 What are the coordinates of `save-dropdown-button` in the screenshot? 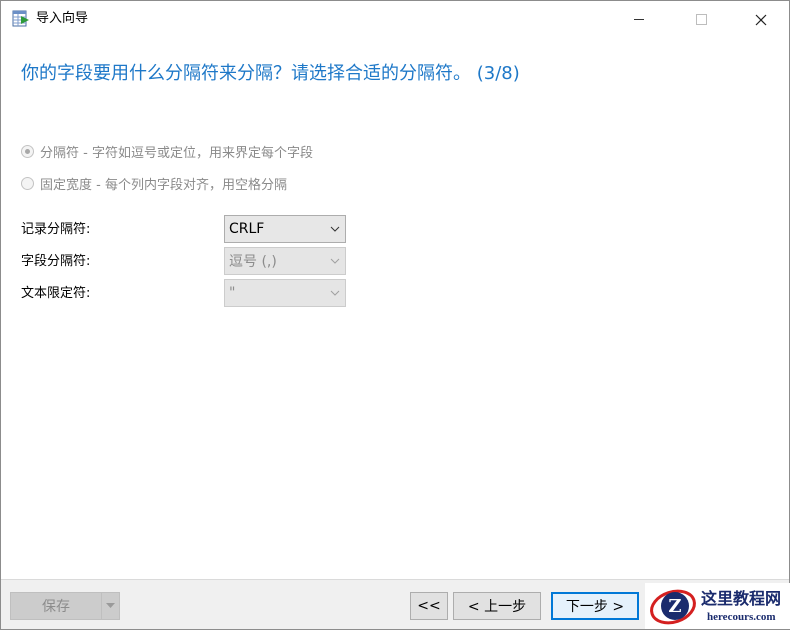 It's located at (110, 606).